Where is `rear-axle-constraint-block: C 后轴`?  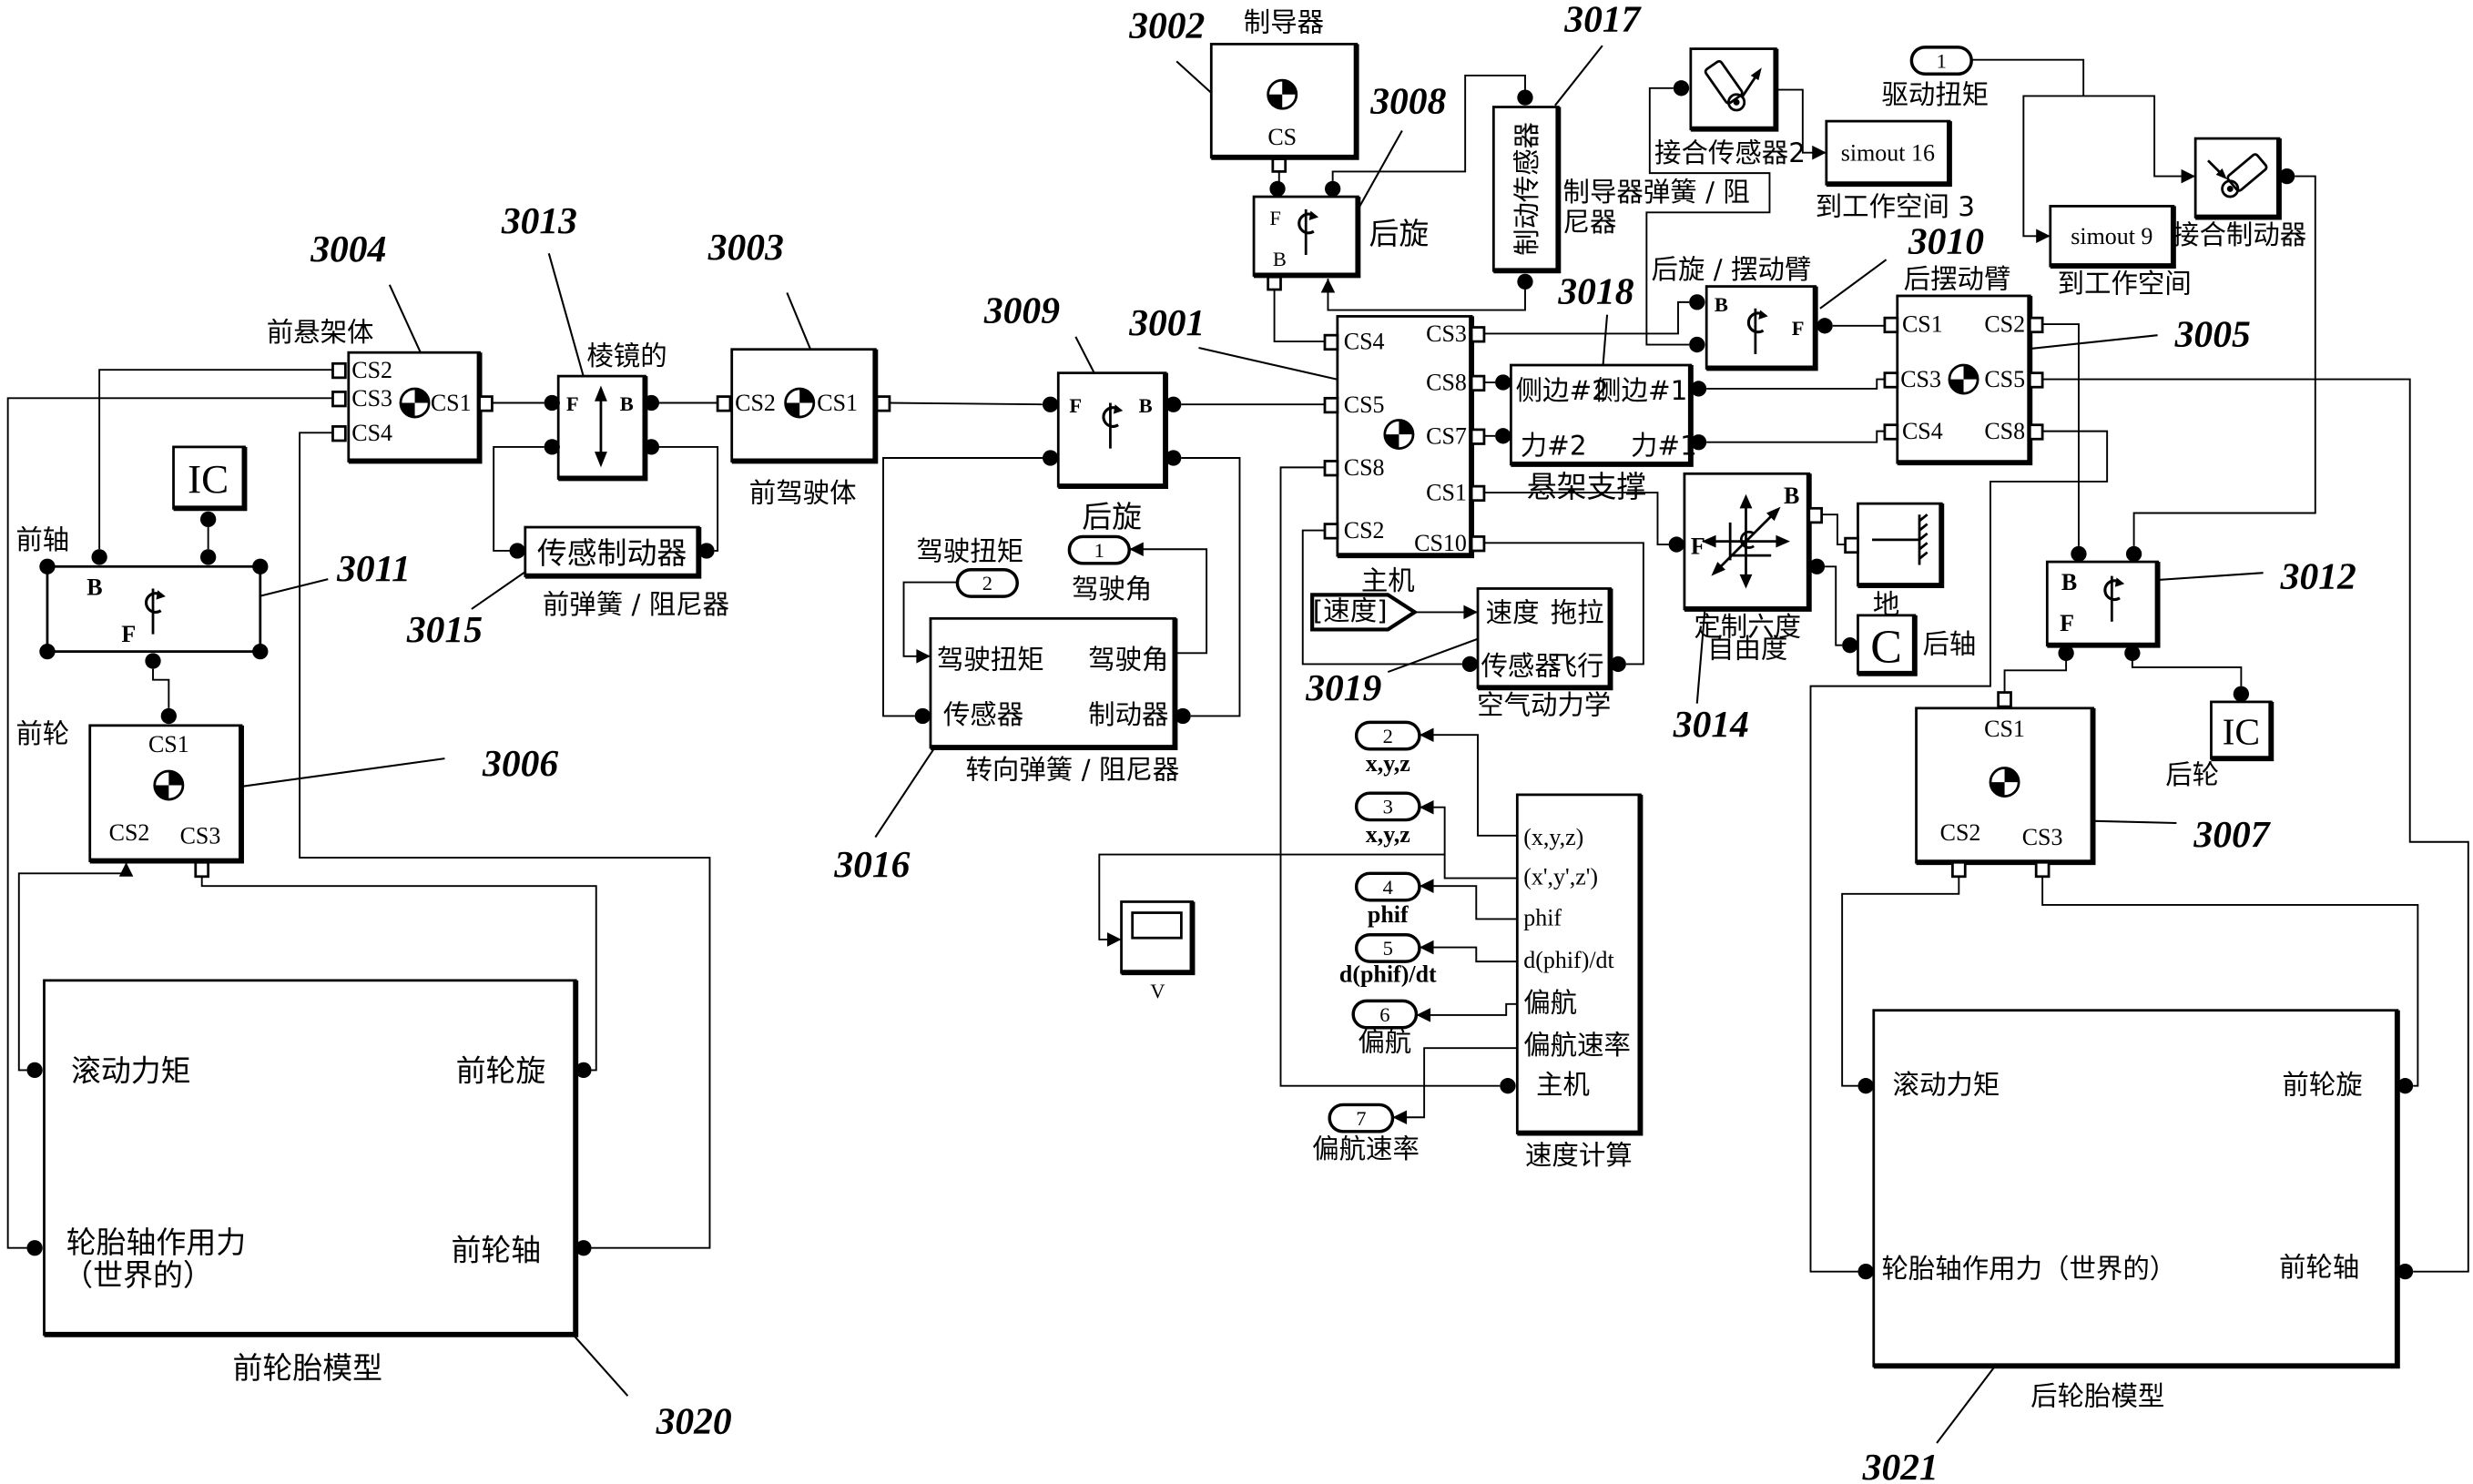 rear-axle-constraint-block: C 后轴 is located at coordinates (1909, 645).